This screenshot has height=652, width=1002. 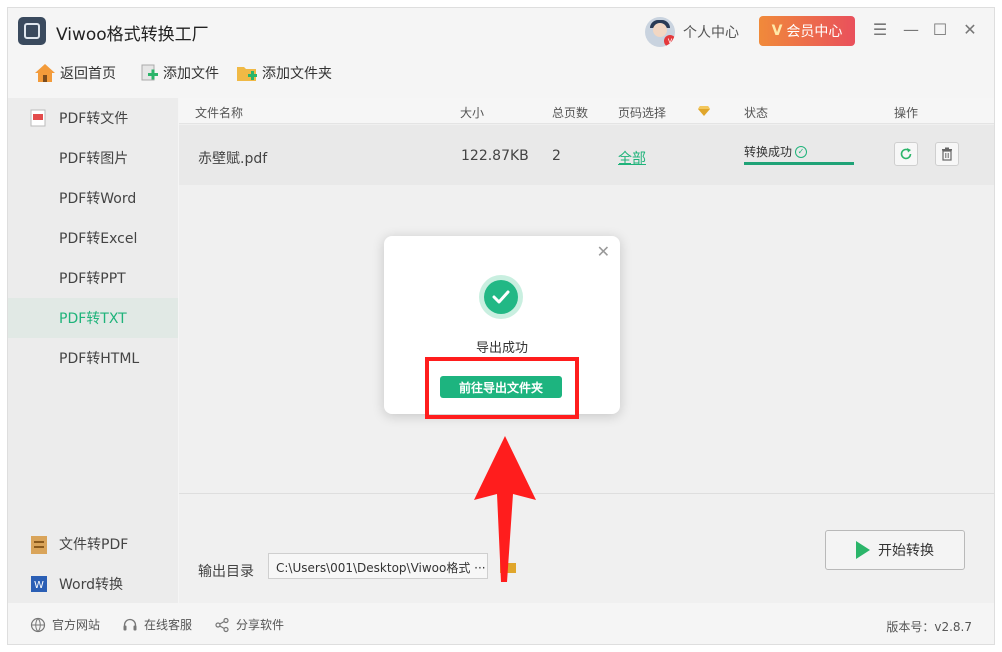 What do you see at coordinates (501, 31) in the screenshot?
I see `title-bar: Viwoo格式转换工厂 v 个人中心 V 会员中心 ☰ — ☐ ✕` at bounding box center [501, 31].